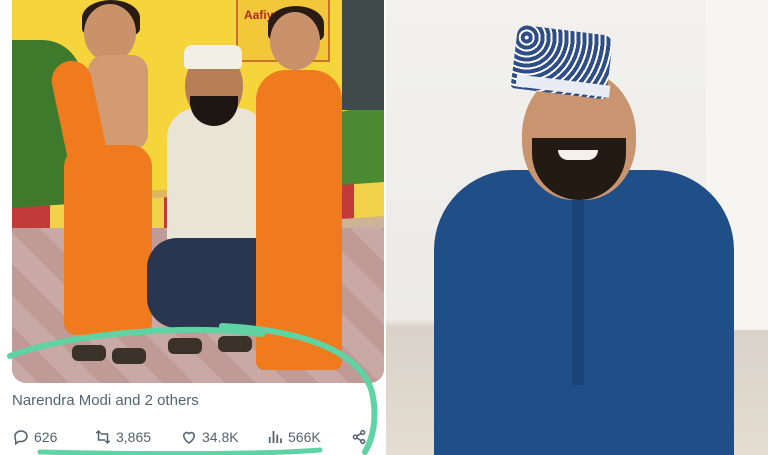  I want to click on repost-button: 3,865, so click(122, 437).